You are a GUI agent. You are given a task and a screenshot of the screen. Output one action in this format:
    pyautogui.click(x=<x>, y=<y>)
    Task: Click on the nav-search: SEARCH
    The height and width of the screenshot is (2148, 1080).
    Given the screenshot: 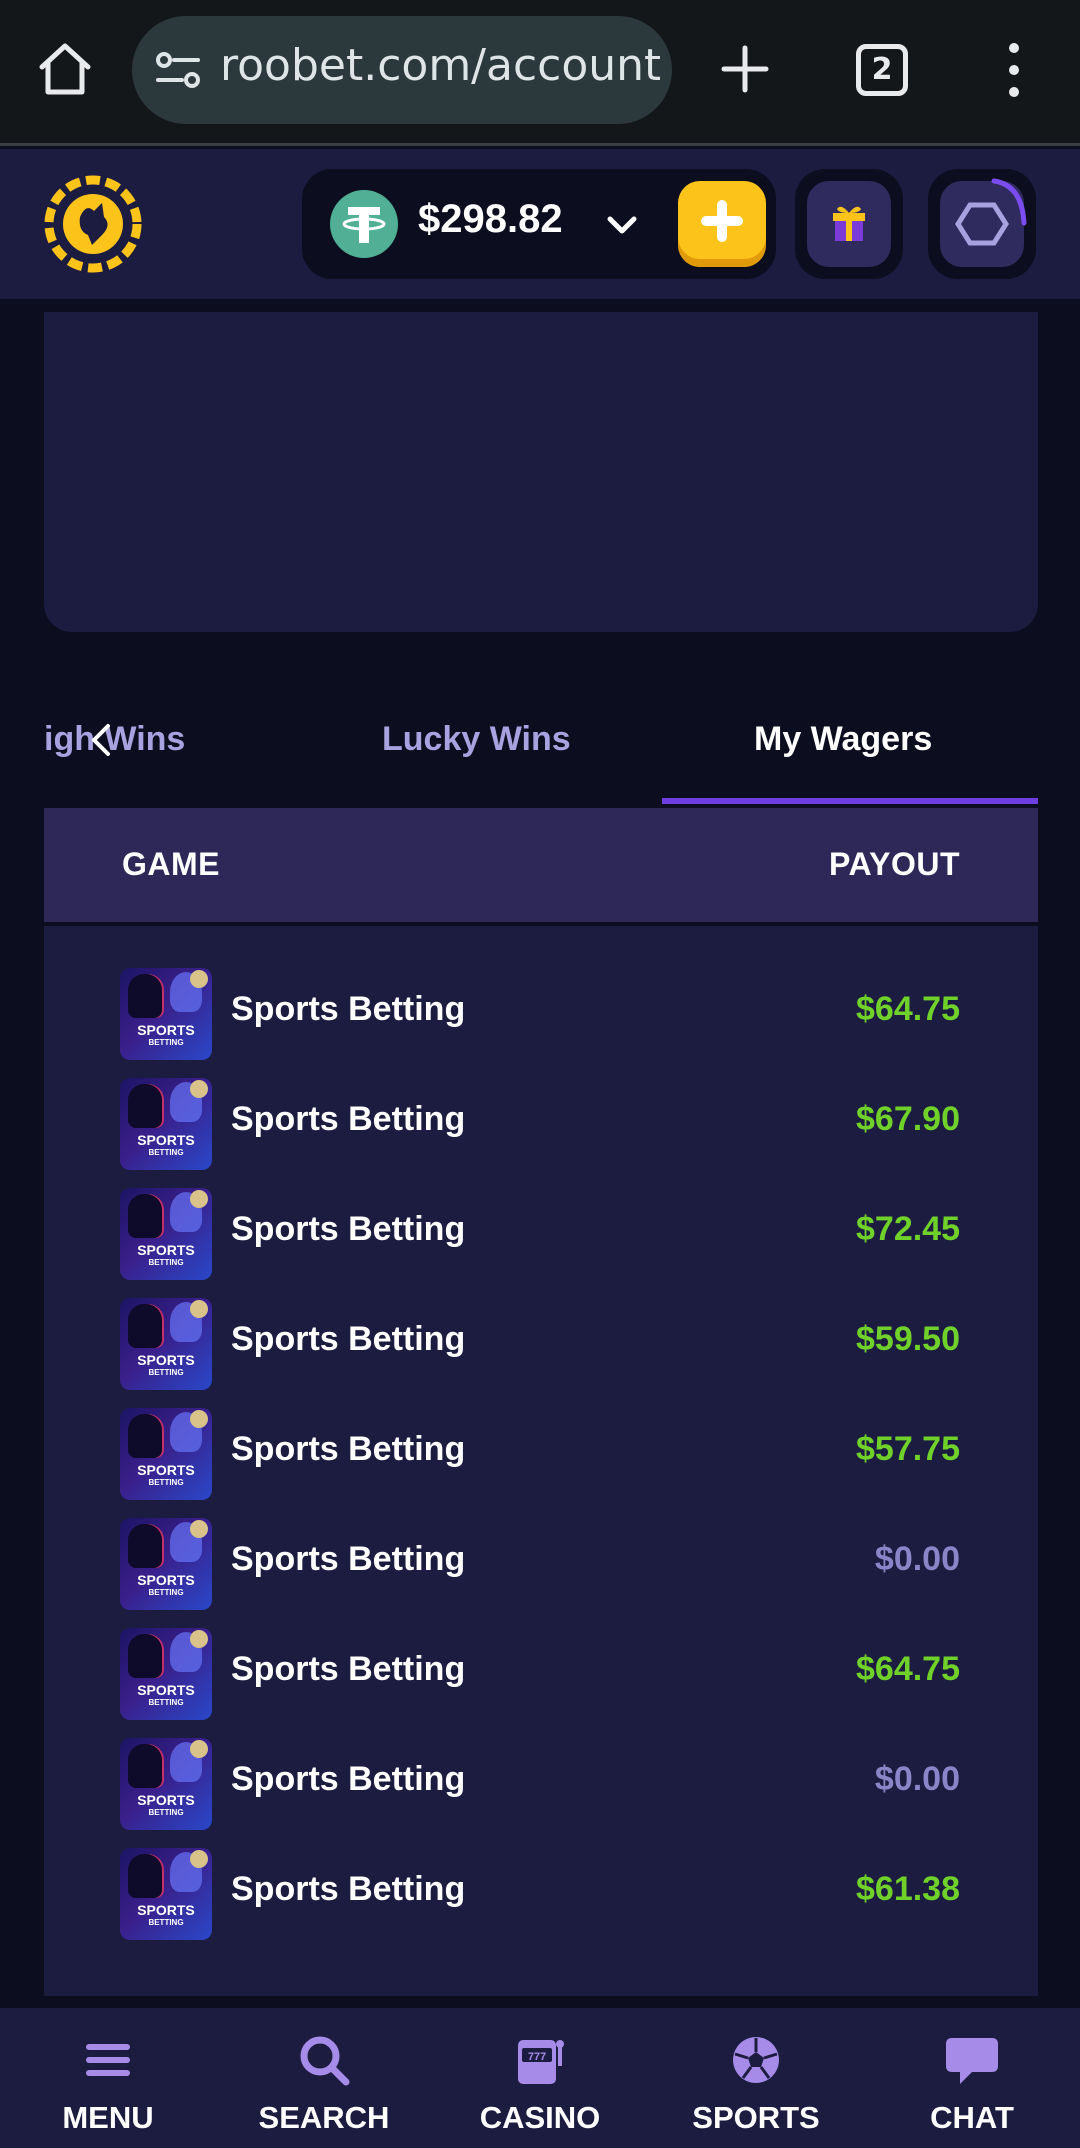 What is the action you would take?
    pyautogui.click(x=324, y=2078)
    